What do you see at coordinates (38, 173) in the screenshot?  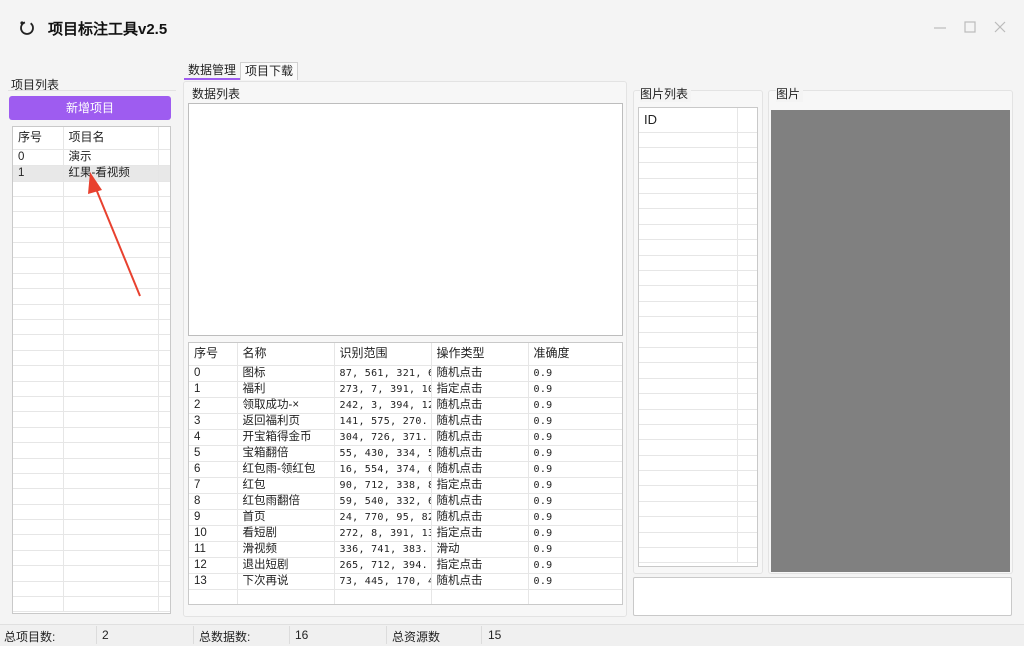 I see `project-index: 1` at bounding box center [38, 173].